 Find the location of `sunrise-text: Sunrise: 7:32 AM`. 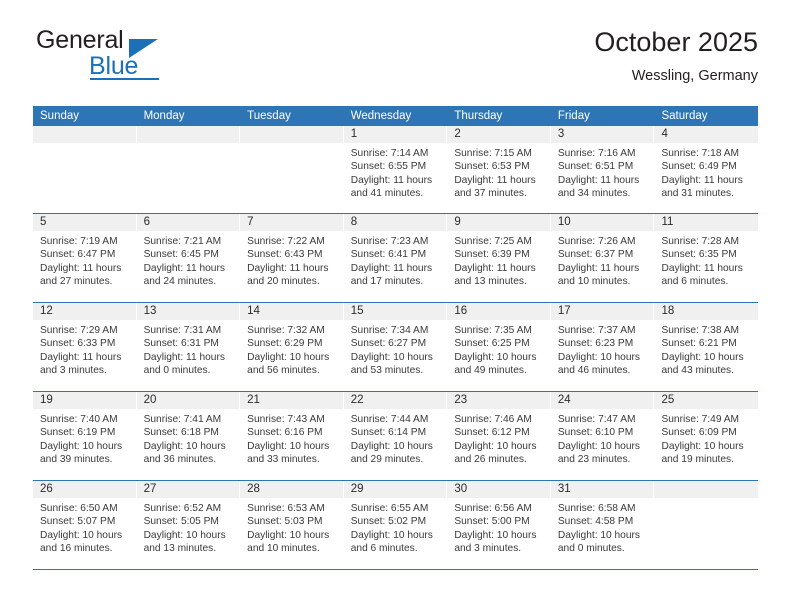

sunrise-text: Sunrise: 7:32 AM is located at coordinates (286, 330).